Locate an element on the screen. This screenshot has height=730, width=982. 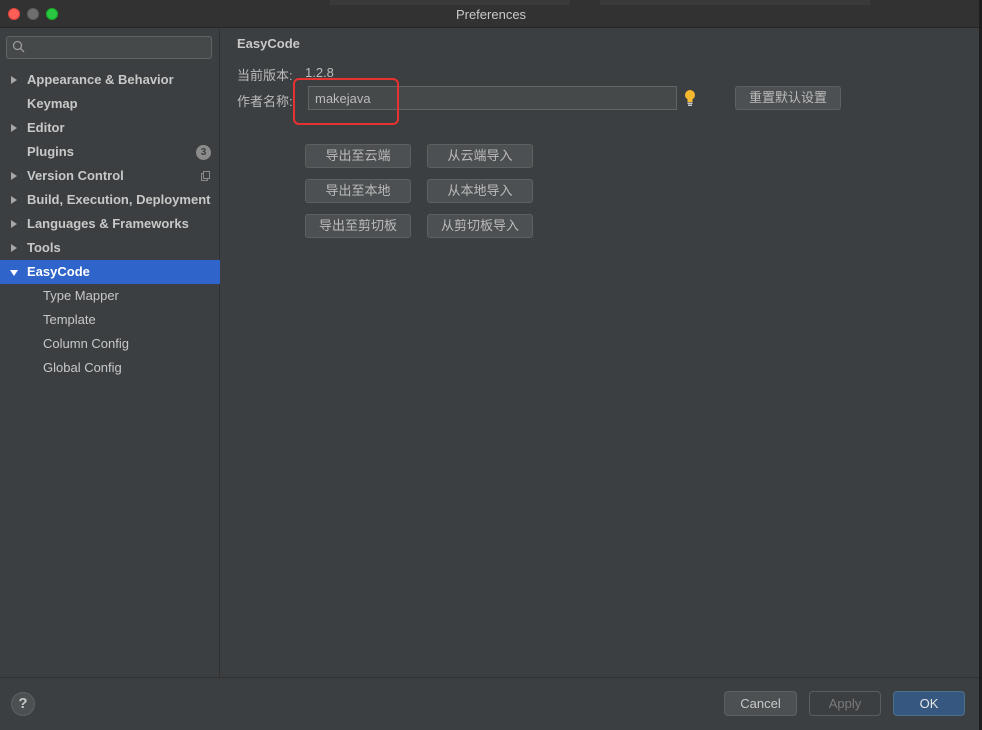
cancel-button: Cancel is located at coordinates (760, 703).